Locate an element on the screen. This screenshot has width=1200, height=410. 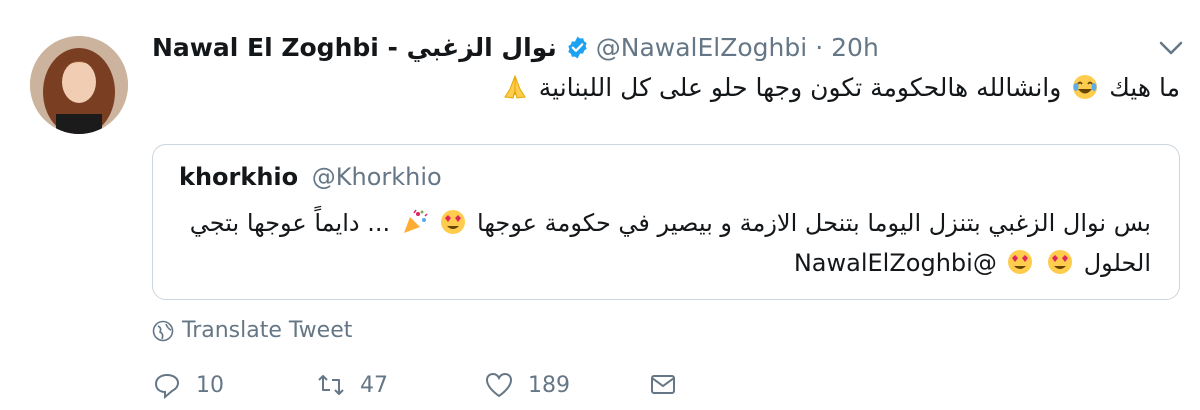
display-name: Nawal El Zoghbi - نوال الزغبي is located at coordinates (354, 47).